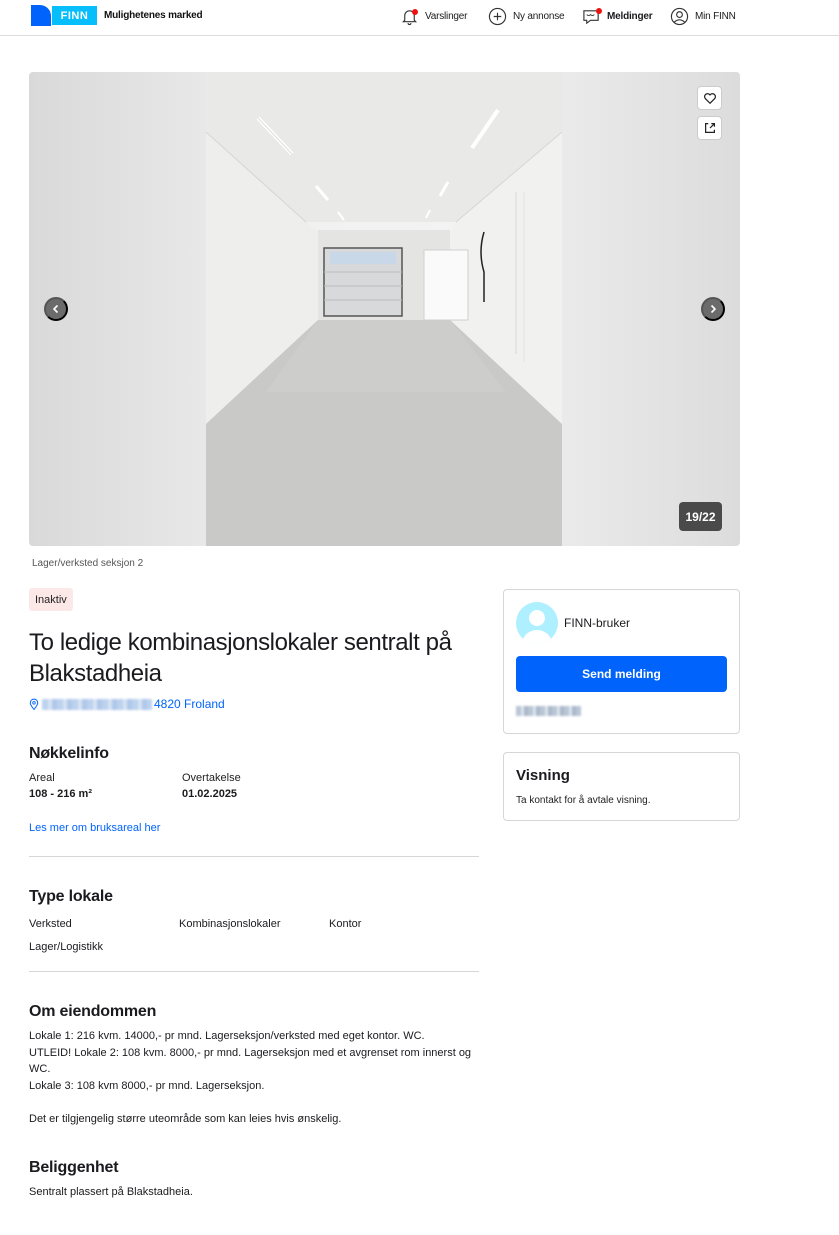  What do you see at coordinates (93, 1011) in the screenshot?
I see `property-heading: Om eiendommen` at bounding box center [93, 1011].